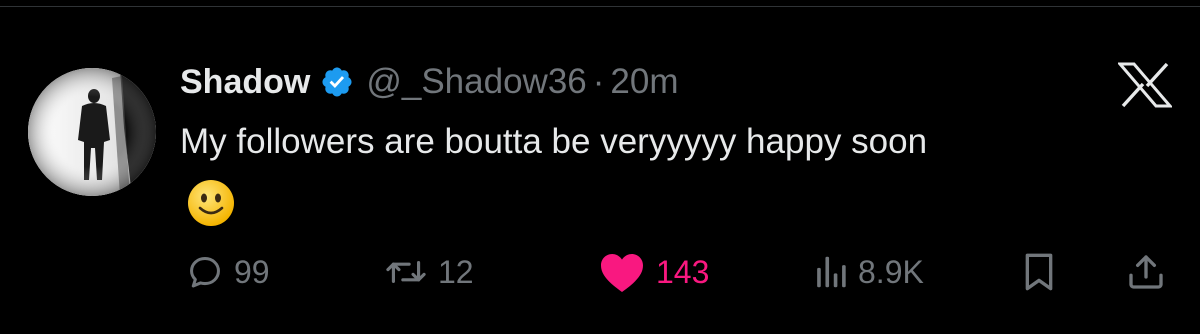  What do you see at coordinates (891, 271) in the screenshot?
I see `views-count: 8.9K` at bounding box center [891, 271].